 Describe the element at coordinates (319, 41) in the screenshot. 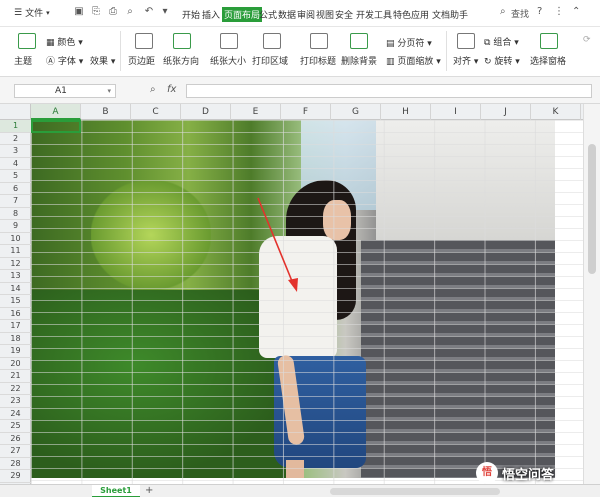

I see `print-titles-icon` at that location.